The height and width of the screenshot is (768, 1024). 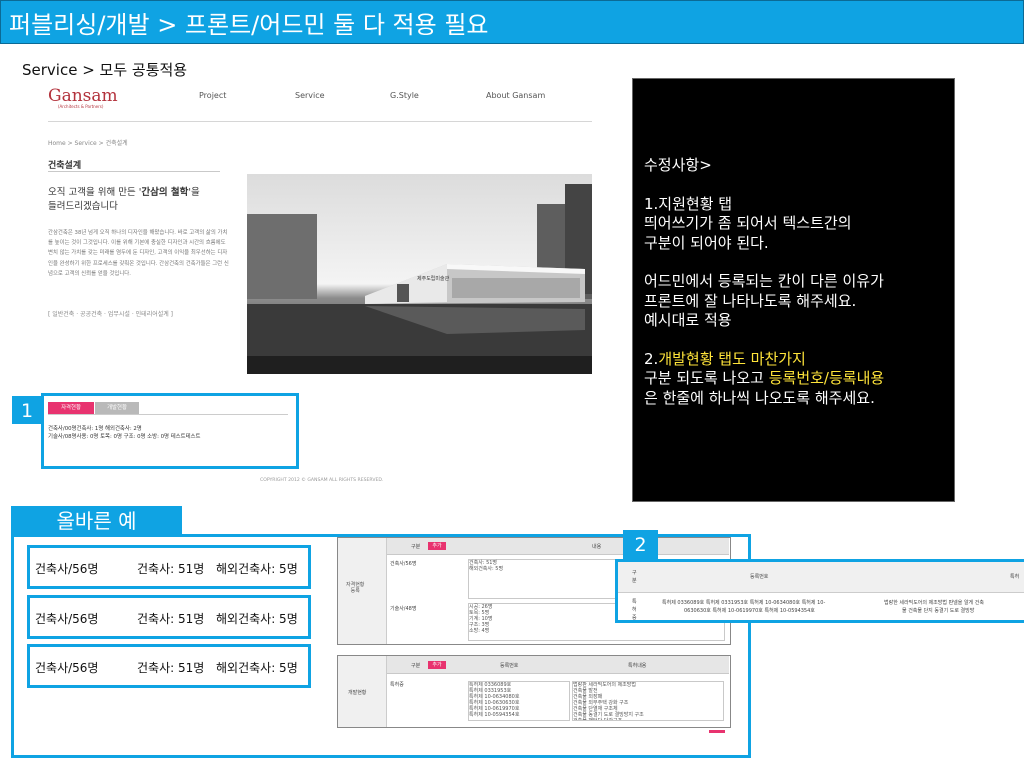 I want to click on callout2-gubun: 특허증, so click(x=634, y=610).